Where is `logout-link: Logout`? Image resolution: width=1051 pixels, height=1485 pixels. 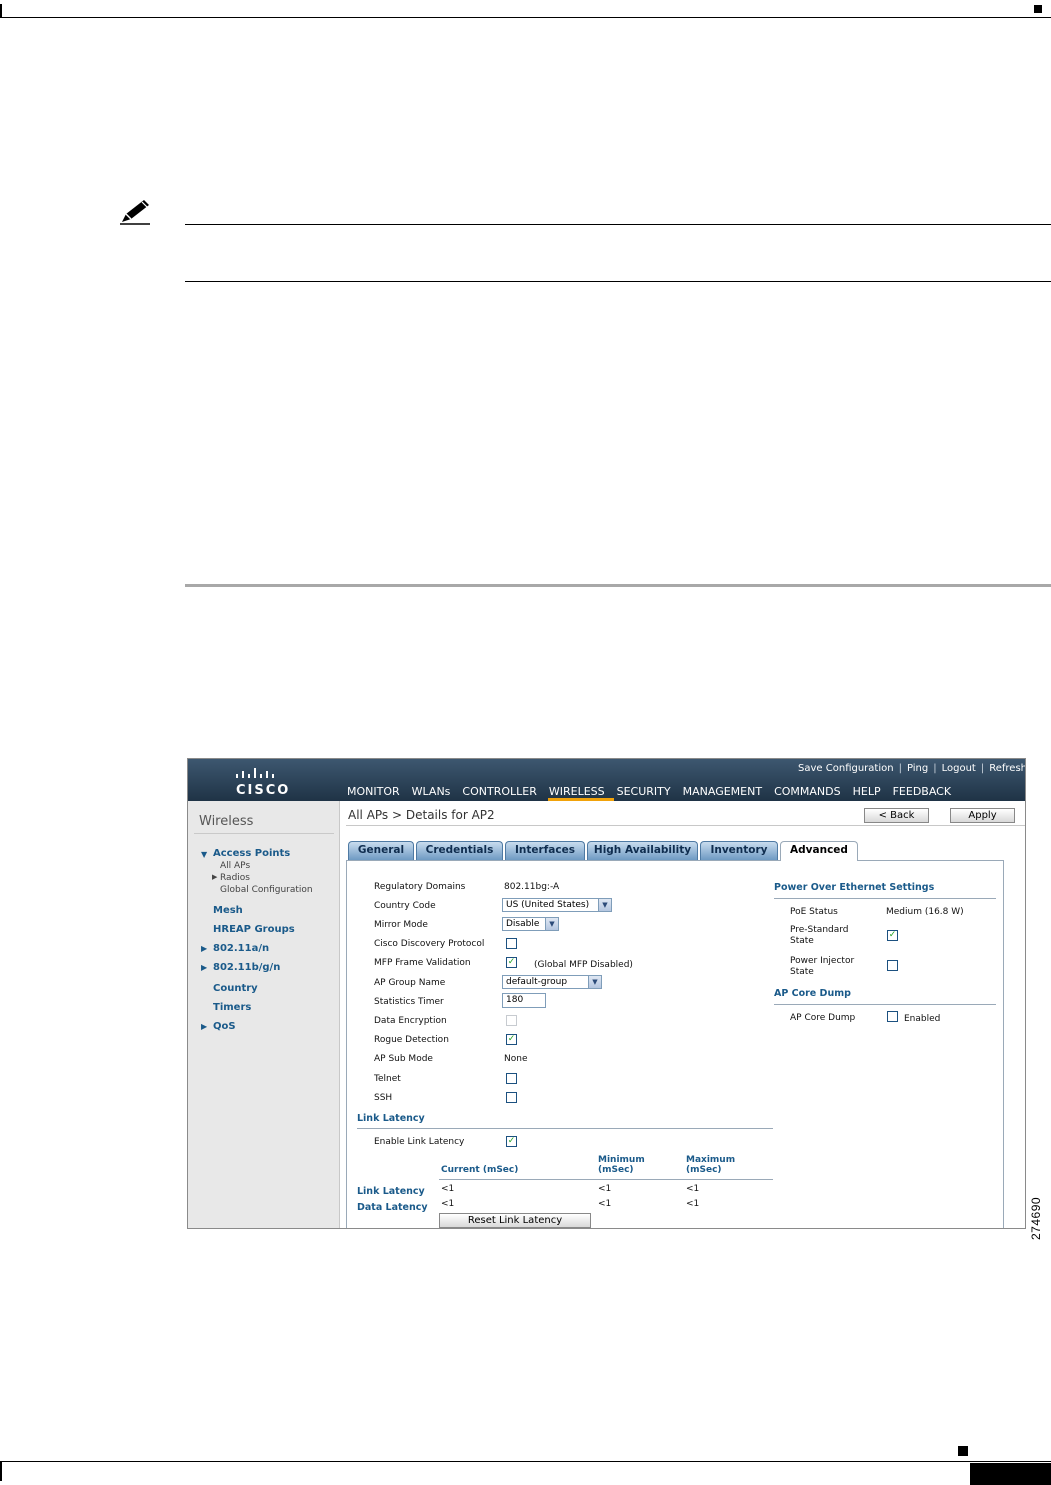 logout-link: Logout is located at coordinates (959, 768).